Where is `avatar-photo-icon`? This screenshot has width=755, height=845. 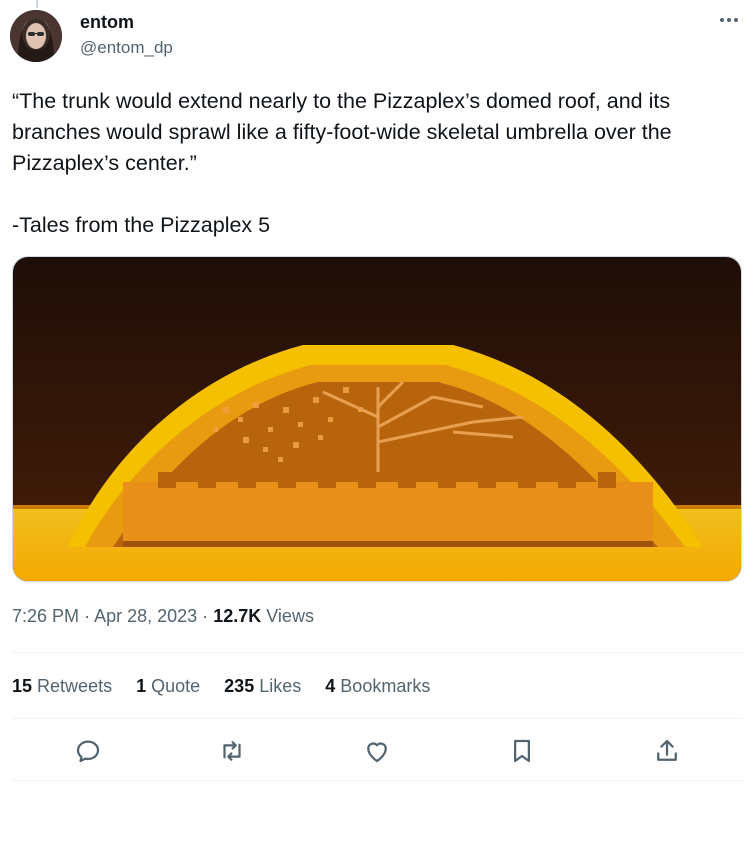 avatar-photo-icon is located at coordinates (36, 36).